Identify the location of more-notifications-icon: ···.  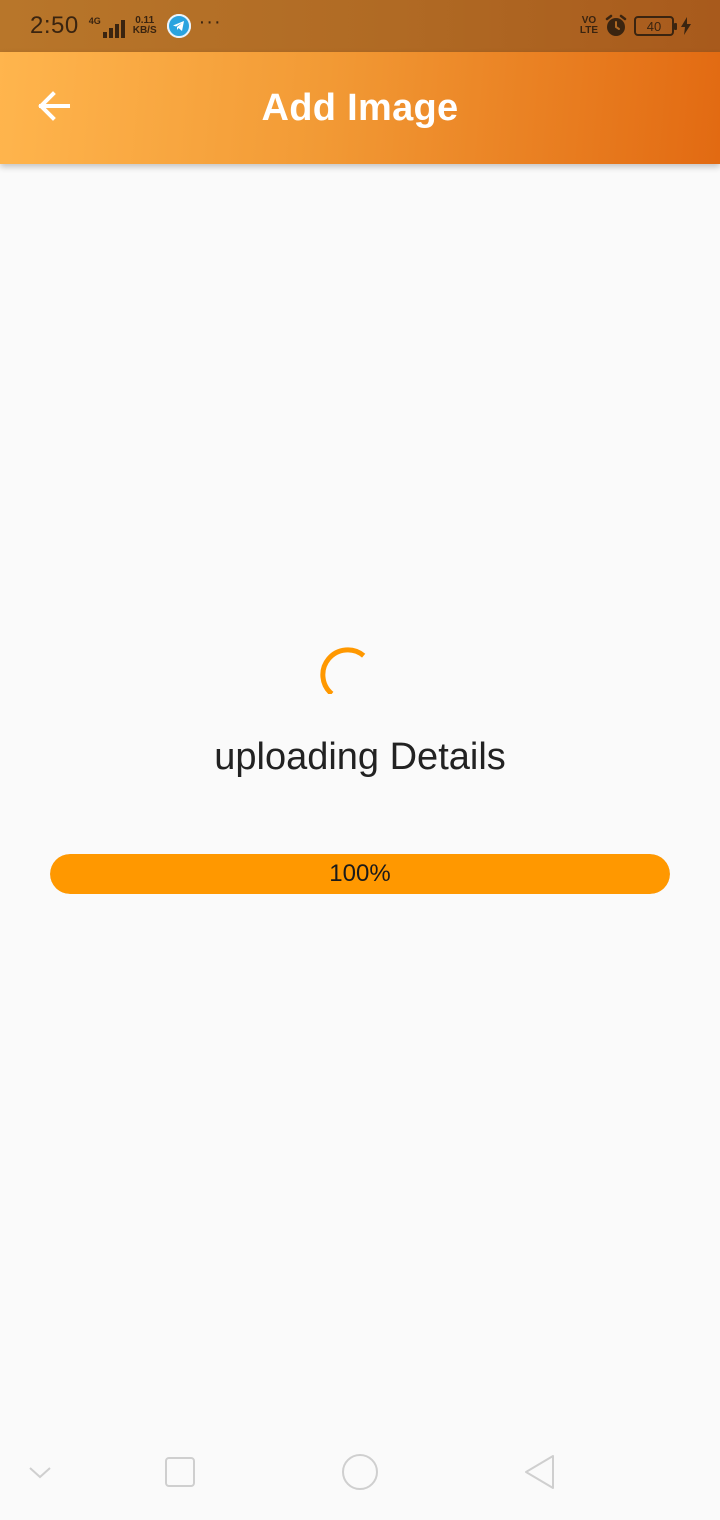
(210, 21).